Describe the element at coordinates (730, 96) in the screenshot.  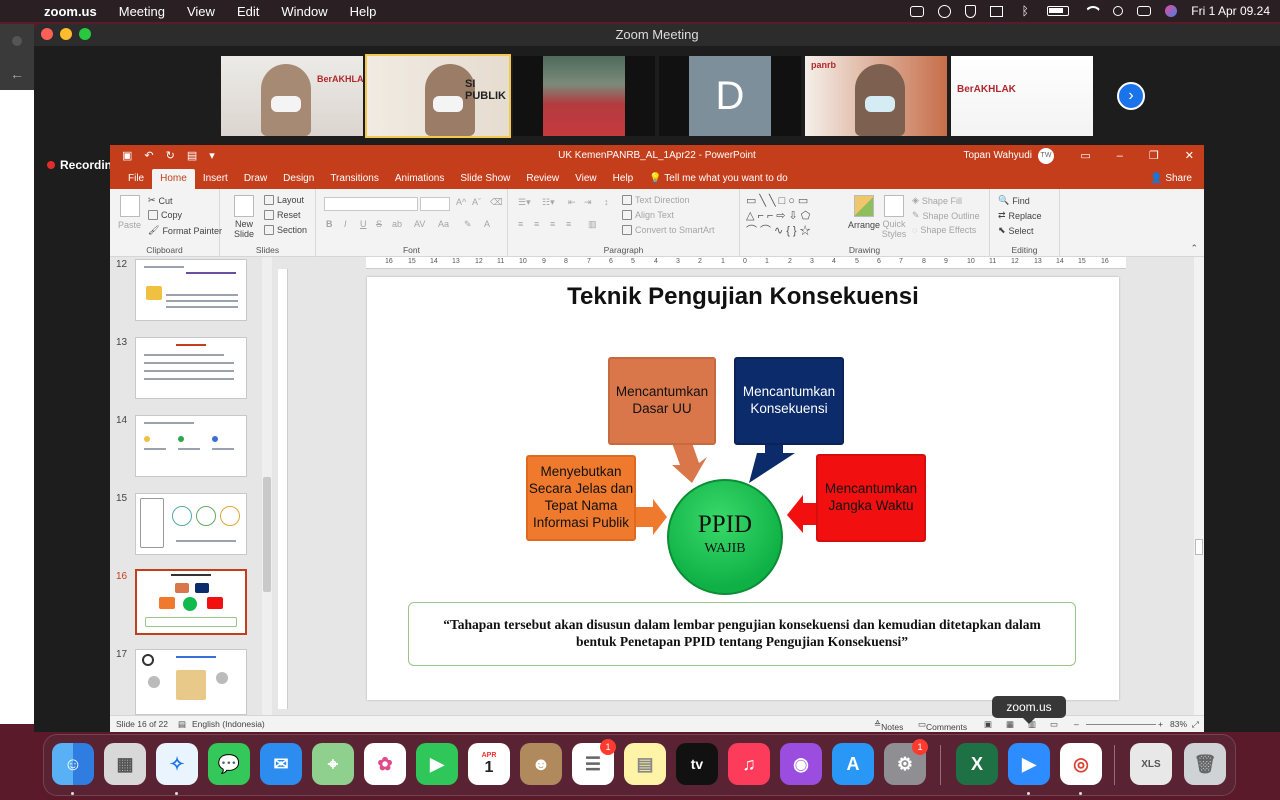
I see `participant-tile: D` at that location.